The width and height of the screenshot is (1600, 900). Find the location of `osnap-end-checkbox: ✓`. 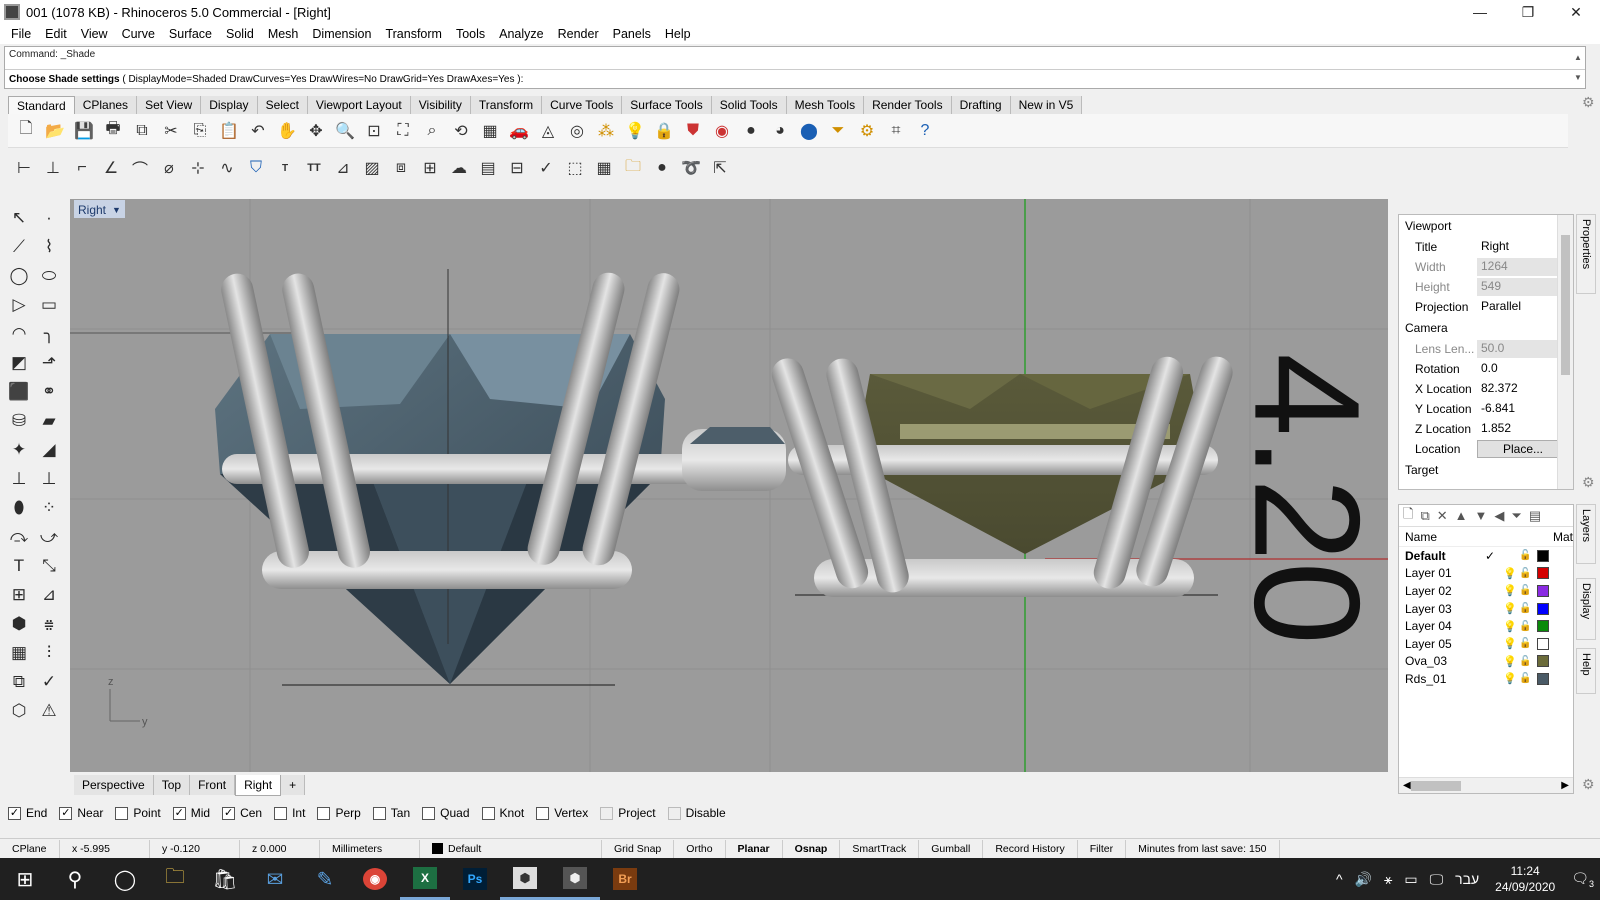

osnap-end-checkbox: ✓ is located at coordinates (14, 813).